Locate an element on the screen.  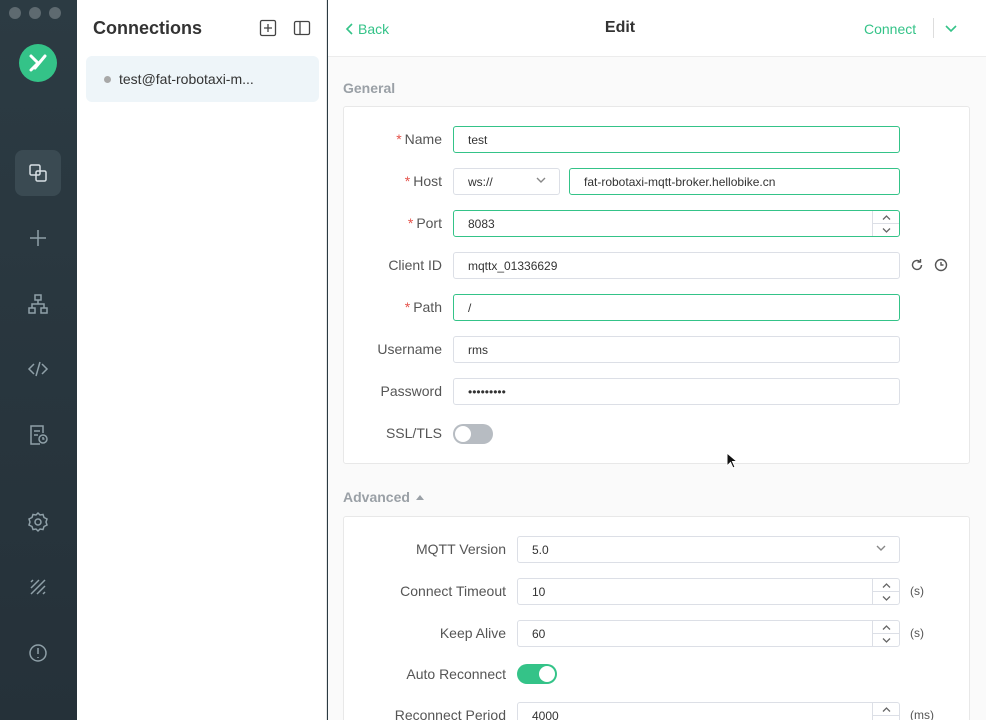
rail-subscriptions-button is located at coordinates (38, 587).